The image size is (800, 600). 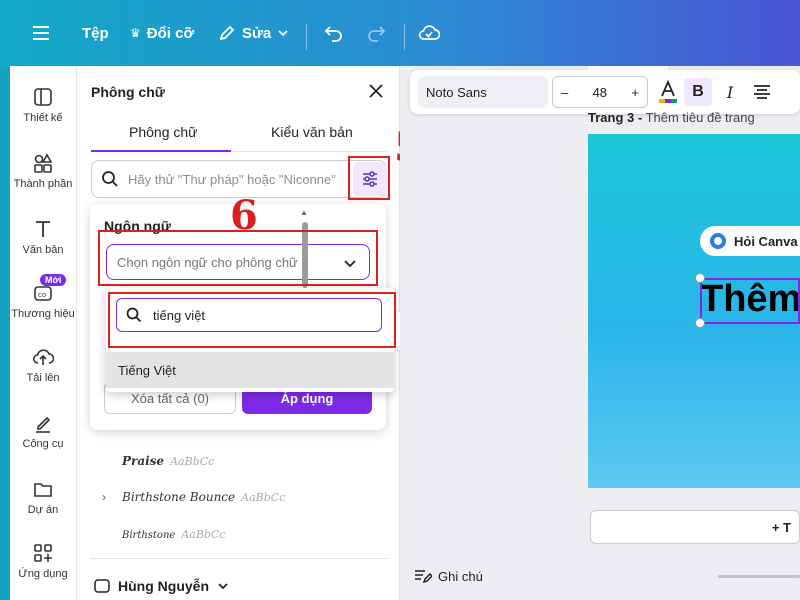 What do you see at coordinates (163, 132) in the screenshot?
I see `tab-fonts: Phông chữ` at bounding box center [163, 132].